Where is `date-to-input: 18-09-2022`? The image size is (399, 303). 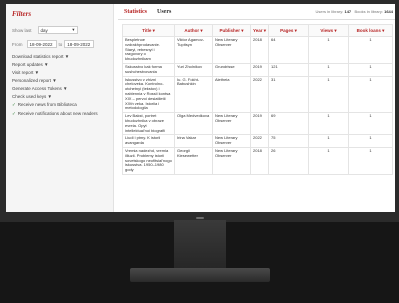 date-to-input: 18-09-2022 is located at coordinates (79, 44).